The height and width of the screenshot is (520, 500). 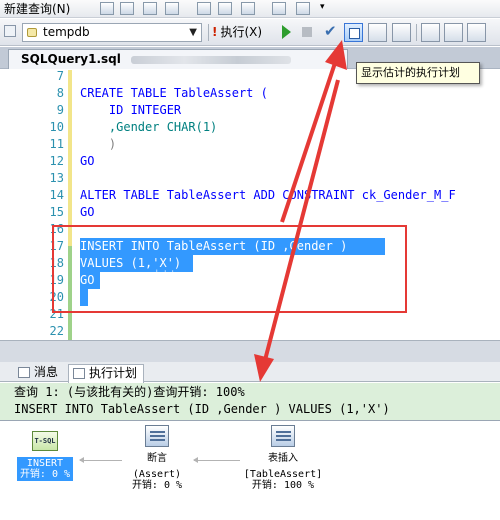 What do you see at coordinates (250, 372) in the screenshot?
I see `results-tab-bar: 消息 执行计划` at bounding box center [250, 372].